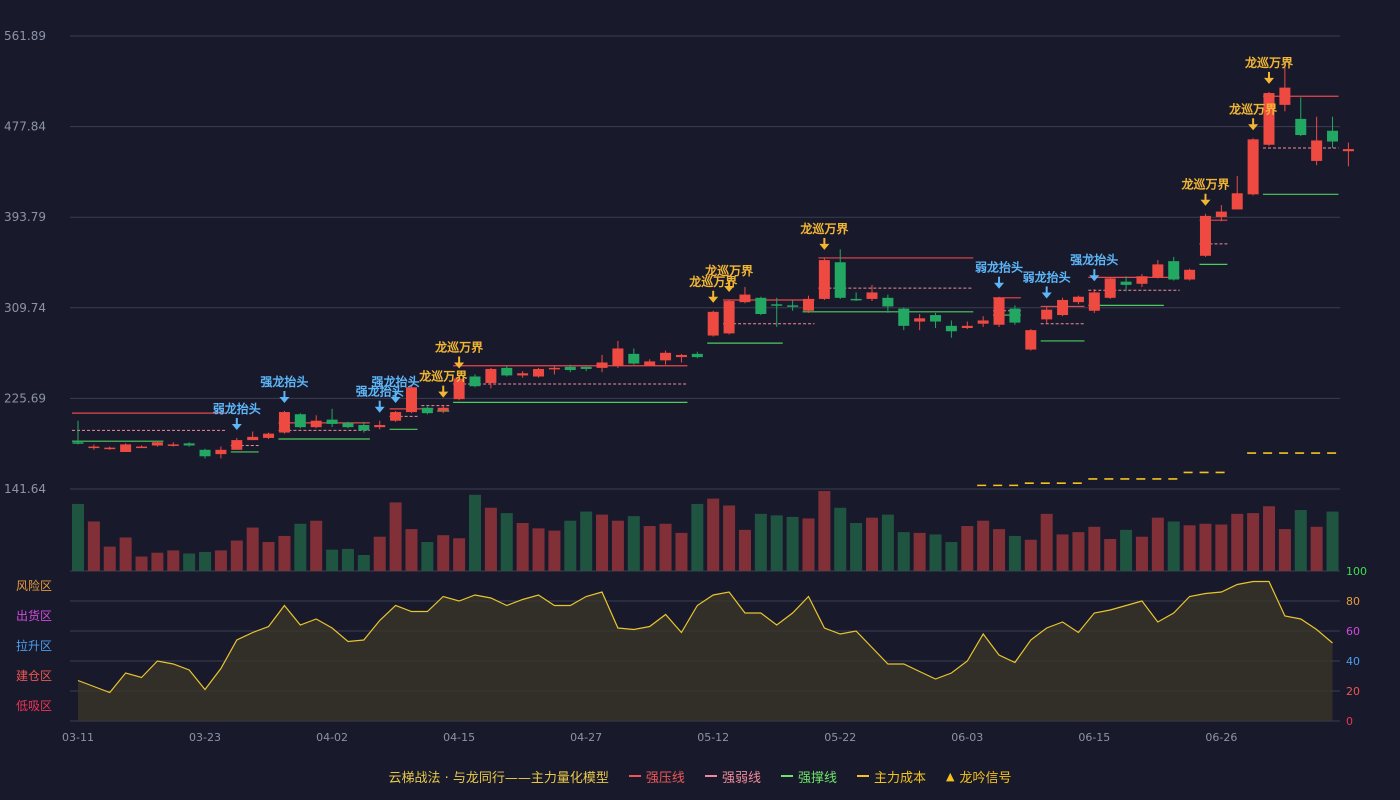  I want to click on signal-marker: 龙巡万界, so click(1205, 191).